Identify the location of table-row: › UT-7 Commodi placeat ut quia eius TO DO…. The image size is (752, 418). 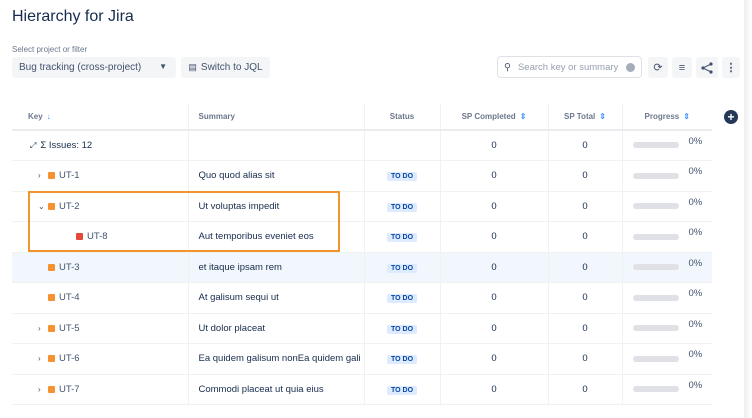
(362, 389).